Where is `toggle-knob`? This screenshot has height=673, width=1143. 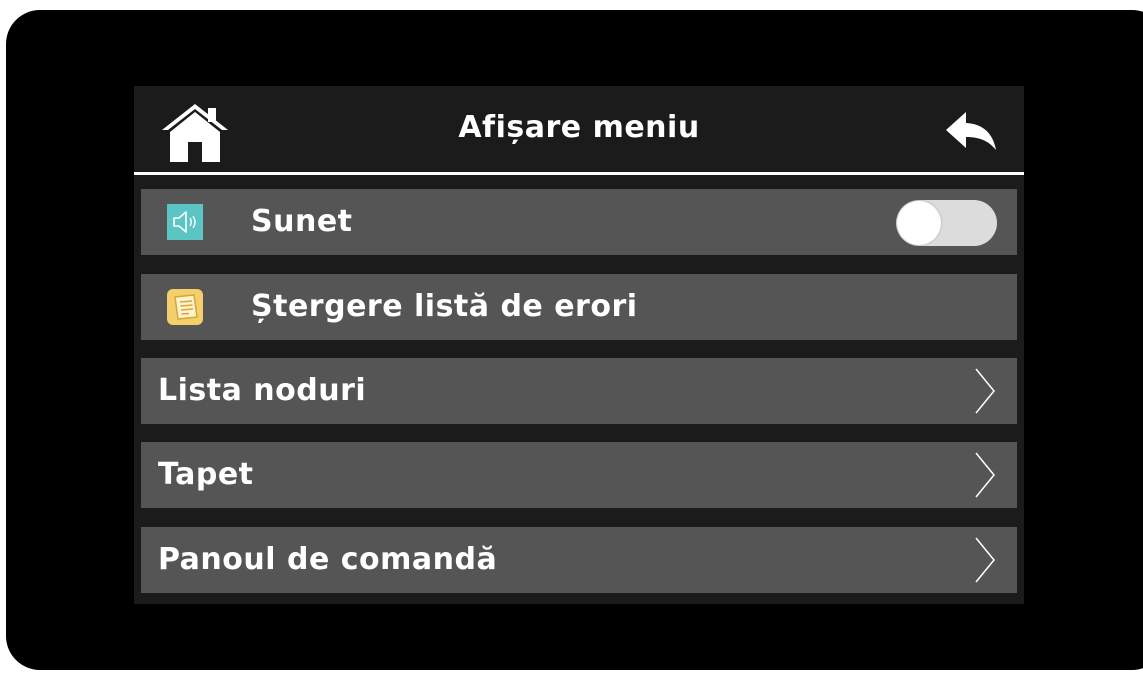
toggle-knob is located at coordinates (919, 223).